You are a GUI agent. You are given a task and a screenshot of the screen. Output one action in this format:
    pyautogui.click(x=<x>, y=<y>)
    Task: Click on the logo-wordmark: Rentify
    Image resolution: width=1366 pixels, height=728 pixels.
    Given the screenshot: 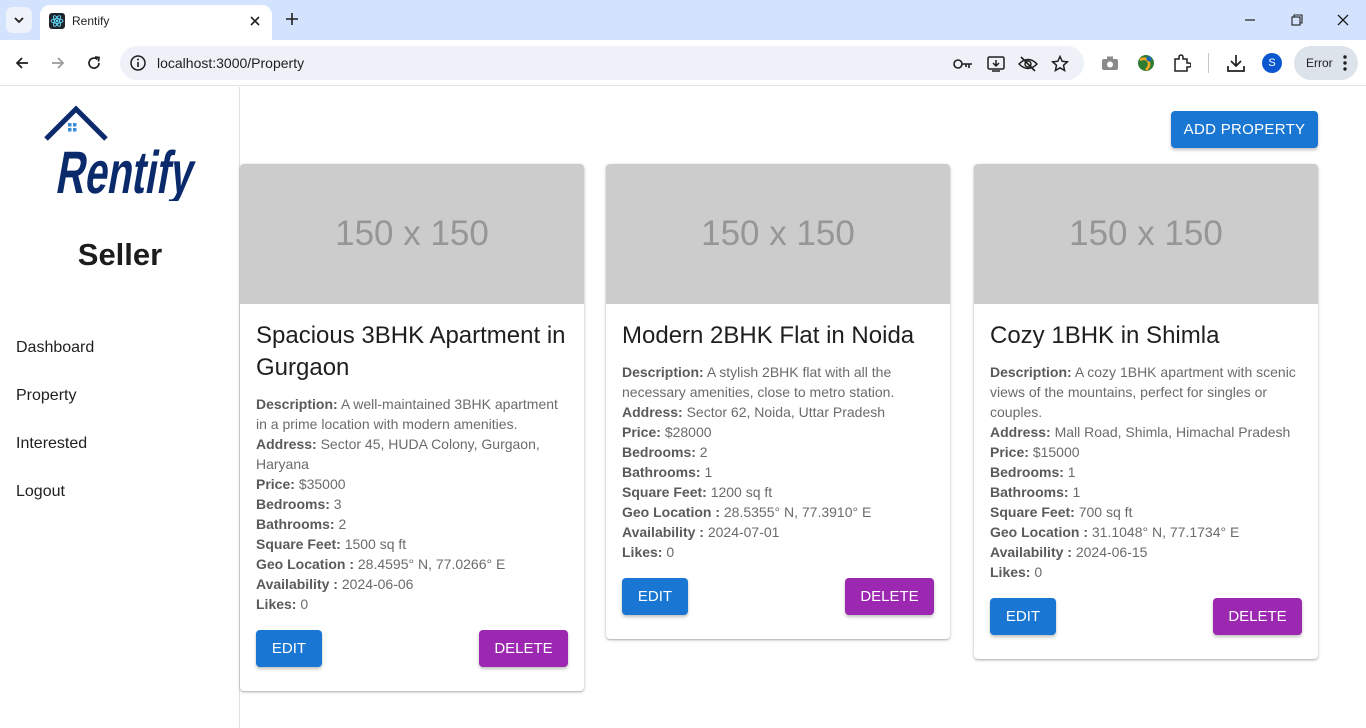 What is the action you would take?
    pyautogui.click(x=126, y=169)
    